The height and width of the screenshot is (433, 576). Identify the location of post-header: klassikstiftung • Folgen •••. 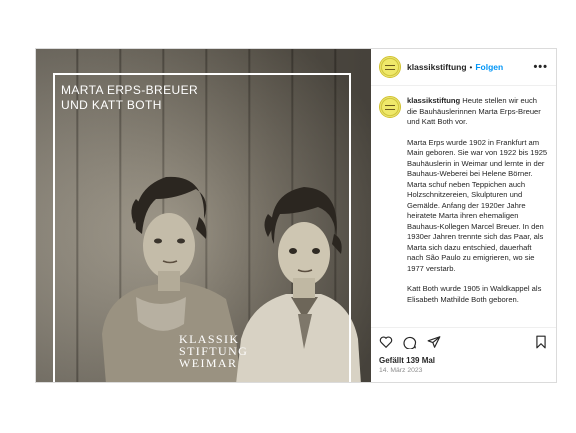
(463, 67).